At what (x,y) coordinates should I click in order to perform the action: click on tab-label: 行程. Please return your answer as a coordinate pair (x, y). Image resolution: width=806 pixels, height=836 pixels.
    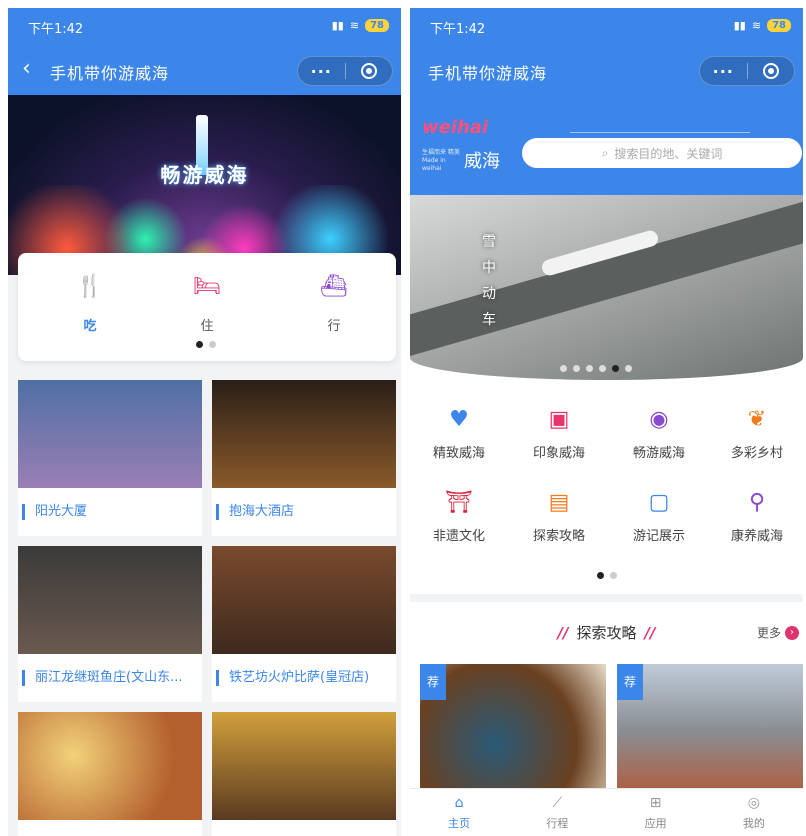
    Looking at the image, I should click on (557, 823).